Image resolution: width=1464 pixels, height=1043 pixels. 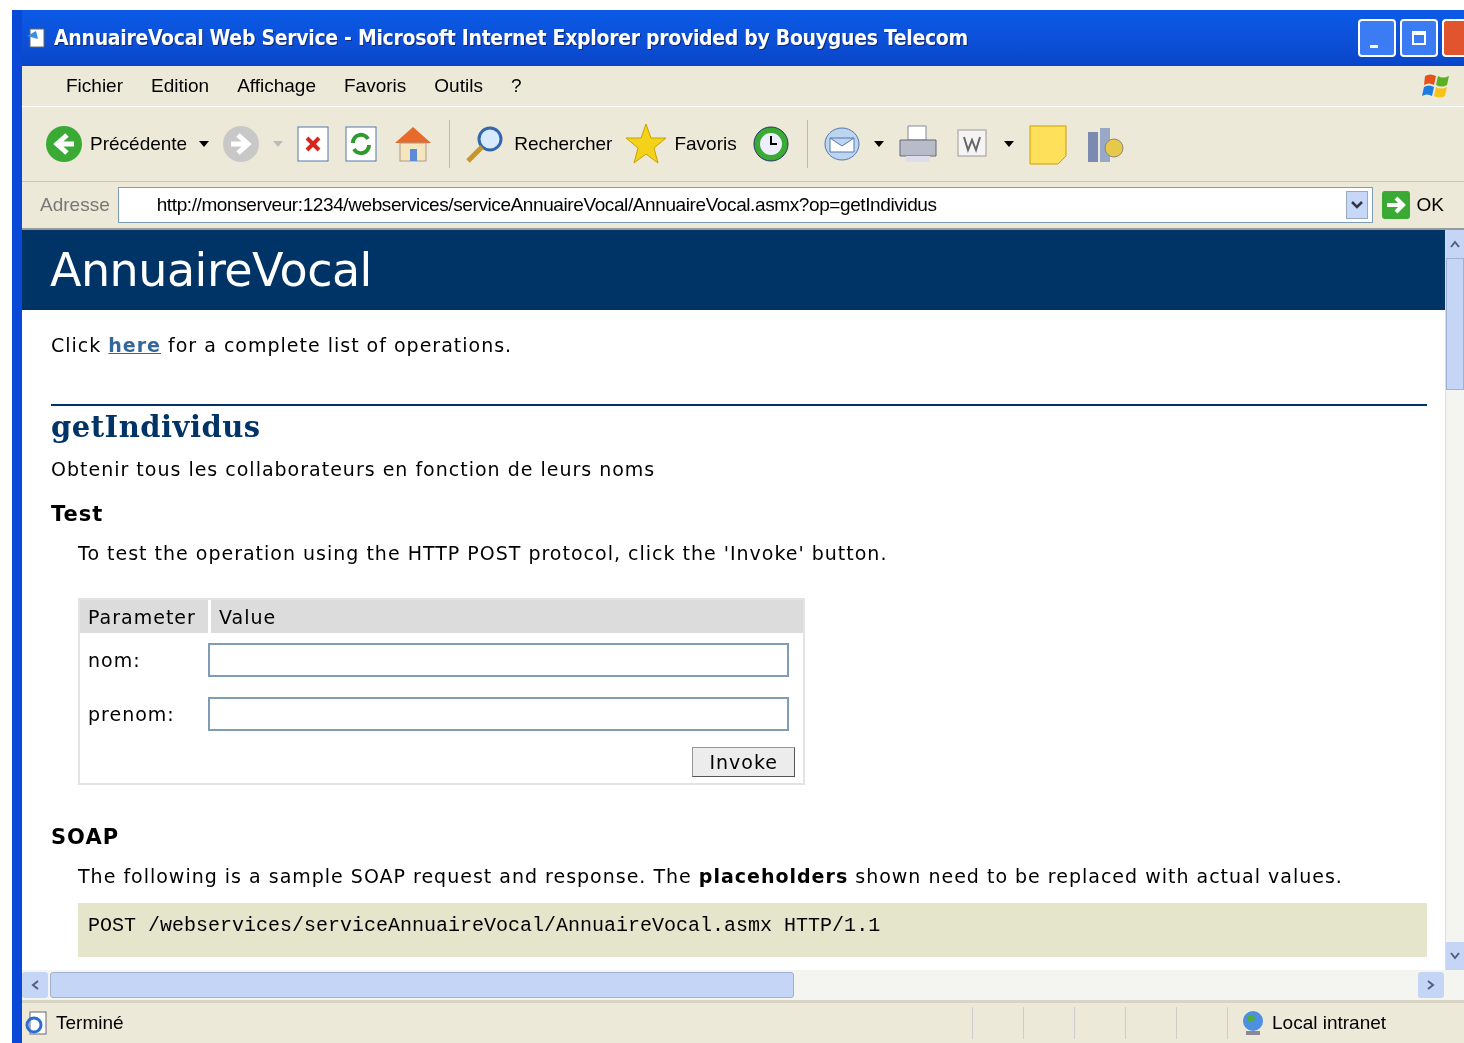 I want to click on column-header: Parameter, so click(x=142, y=616).